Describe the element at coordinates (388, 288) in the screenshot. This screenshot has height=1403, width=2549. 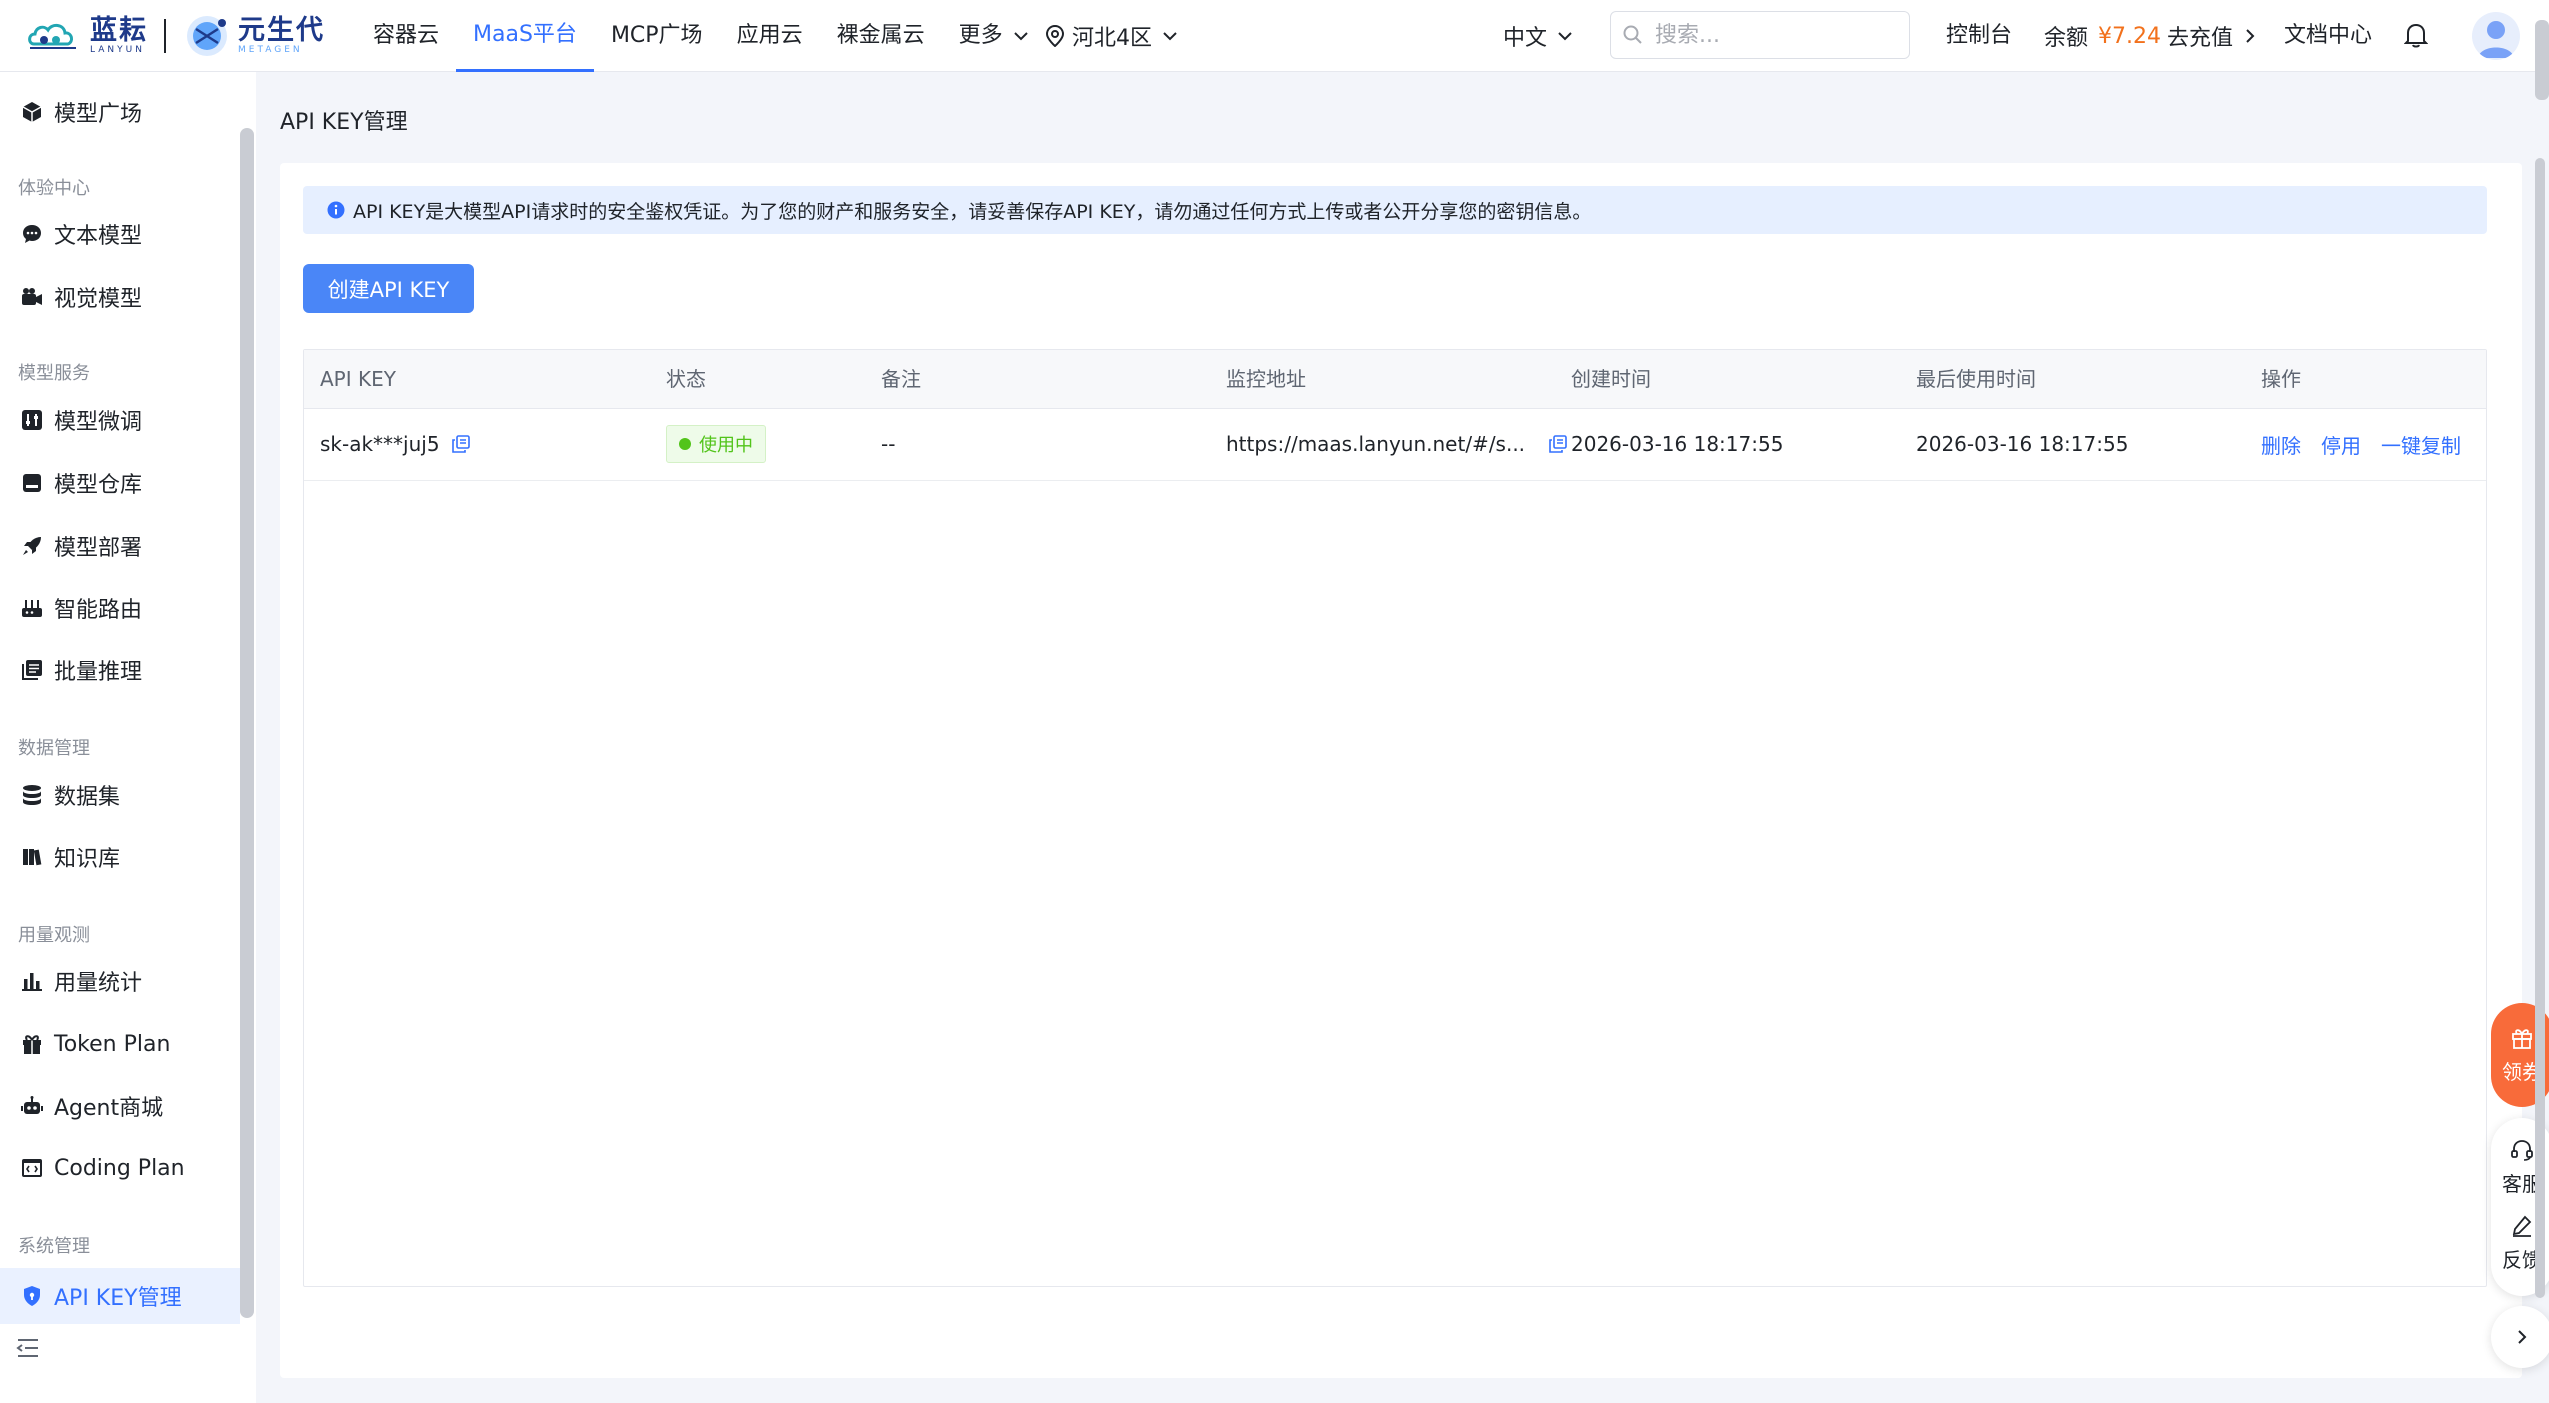
I see `create-api-key-button: 创建API KEY` at that location.